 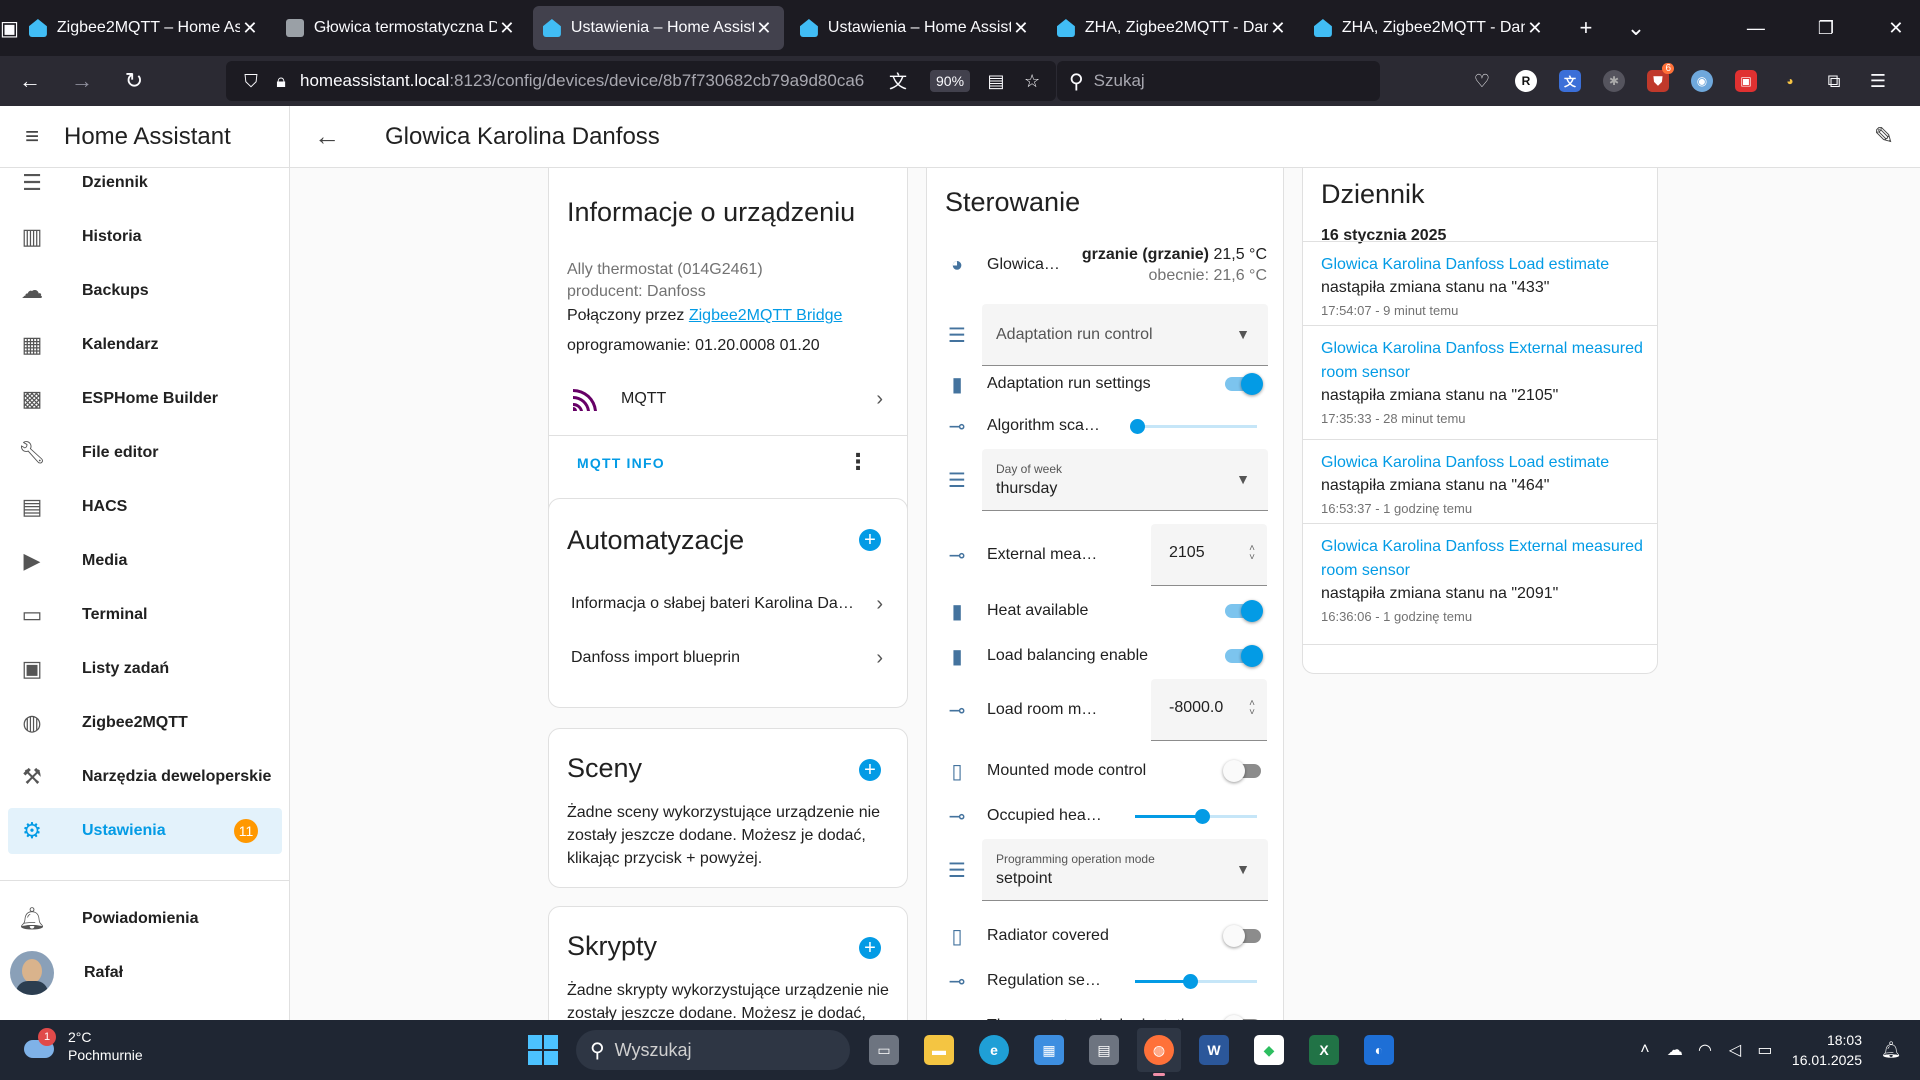 What do you see at coordinates (1645, 1050) in the screenshot?
I see `tray-chevron-up-icon: ˄` at bounding box center [1645, 1050].